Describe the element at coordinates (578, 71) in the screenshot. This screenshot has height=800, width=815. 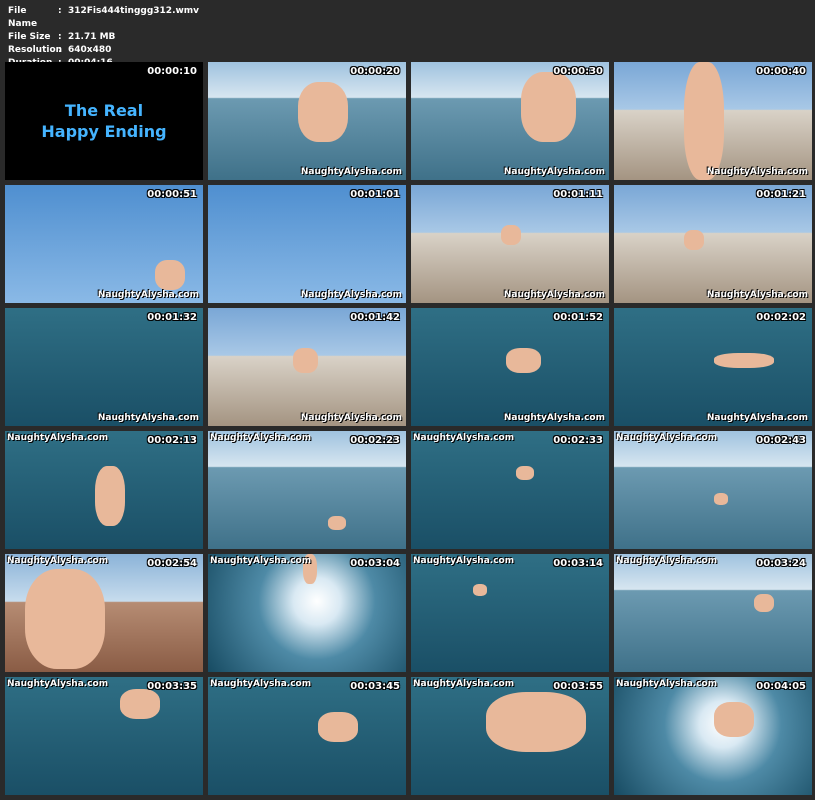
I see `timestamp: 00:00:30` at that location.